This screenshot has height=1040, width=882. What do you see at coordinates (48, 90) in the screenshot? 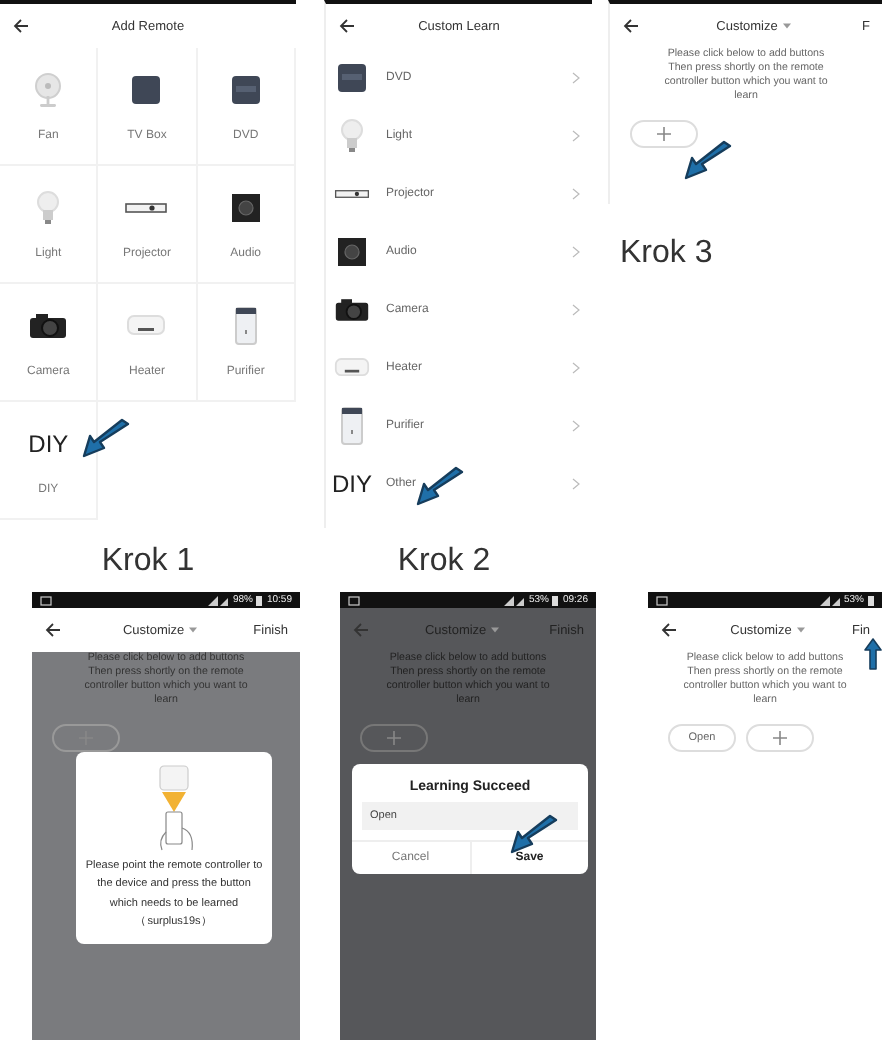
I see `fan-icon` at bounding box center [48, 90].